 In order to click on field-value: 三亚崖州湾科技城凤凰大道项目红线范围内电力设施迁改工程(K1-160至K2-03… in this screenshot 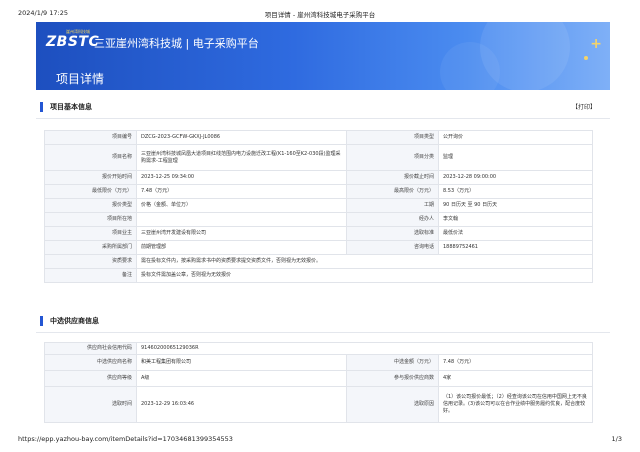, I will do `click(241, 157)`.